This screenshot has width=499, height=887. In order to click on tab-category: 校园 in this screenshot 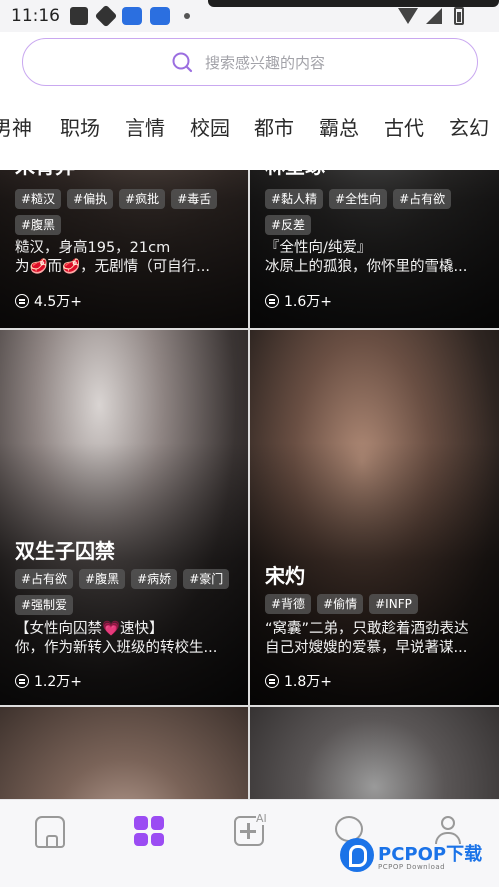, I will do `click(210, 126)`.